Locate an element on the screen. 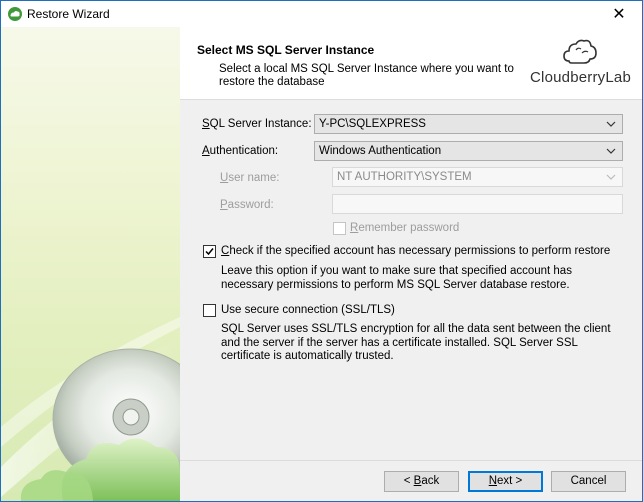 The width and height of the screenshot is (643, 502). title-bar: Restore Wizard ✕ is located at coordinates (321, 14).